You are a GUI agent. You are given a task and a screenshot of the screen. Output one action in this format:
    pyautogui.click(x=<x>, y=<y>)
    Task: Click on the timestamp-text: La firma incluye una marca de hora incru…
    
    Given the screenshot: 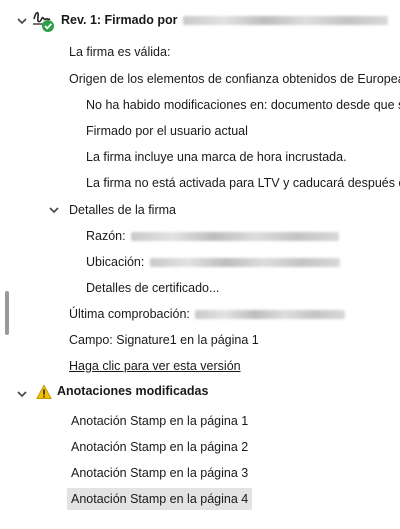 What is the action you would take?
    pyautogui.click(x=216, y=157)
    